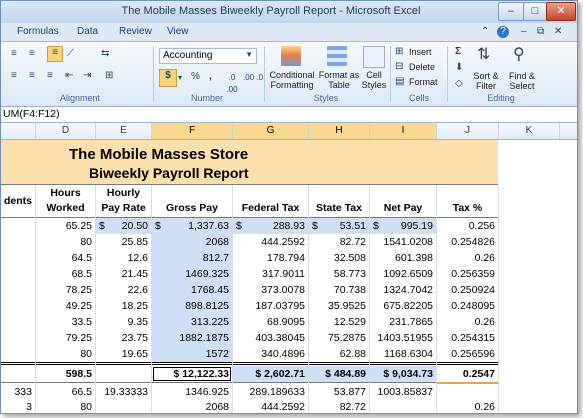 The height and width of the screenshot is (418, 583). What do you see at coordinates (270, 392) in the screenshot?
I see `table-cell: 289.189633` at bounding box center [270, 392].